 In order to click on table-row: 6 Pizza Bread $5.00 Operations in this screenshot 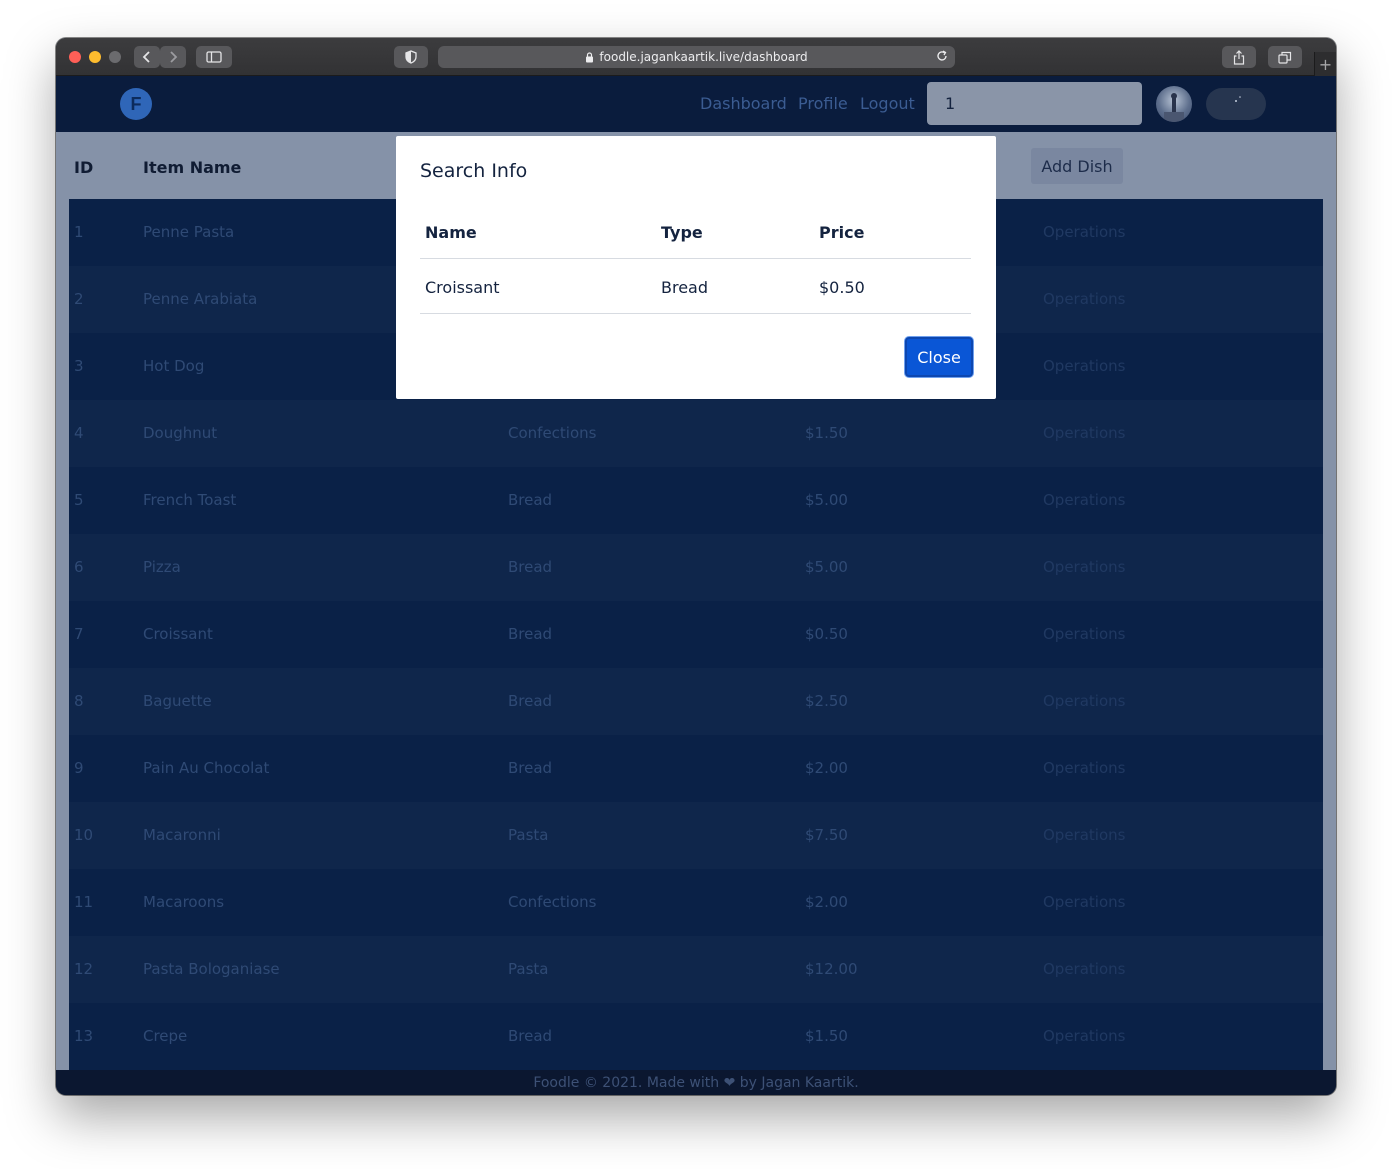, I will do `click(696, 567)`.